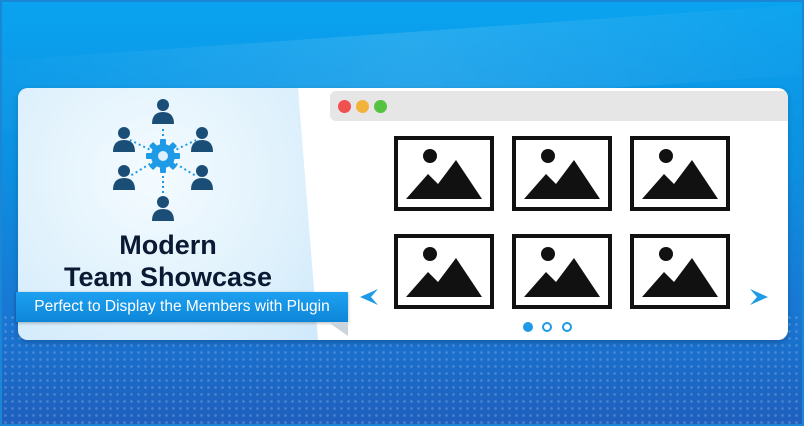  I want to click on team-network-icon, so click(163, 161).